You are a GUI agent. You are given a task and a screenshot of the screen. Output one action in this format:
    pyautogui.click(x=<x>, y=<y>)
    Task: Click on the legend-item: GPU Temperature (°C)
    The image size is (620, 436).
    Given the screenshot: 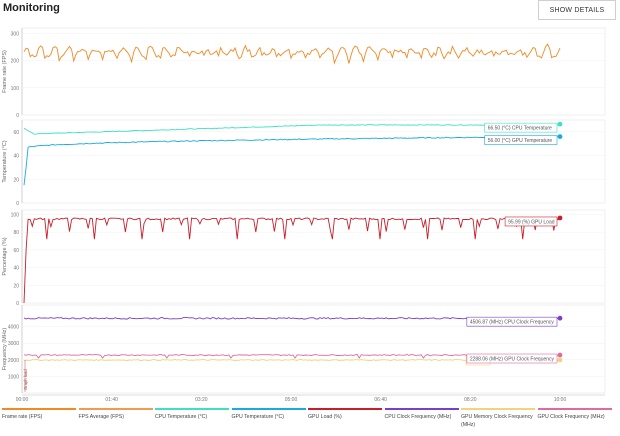 What is the action you would take?
    pyautogui.click(x=269, y=414)
    